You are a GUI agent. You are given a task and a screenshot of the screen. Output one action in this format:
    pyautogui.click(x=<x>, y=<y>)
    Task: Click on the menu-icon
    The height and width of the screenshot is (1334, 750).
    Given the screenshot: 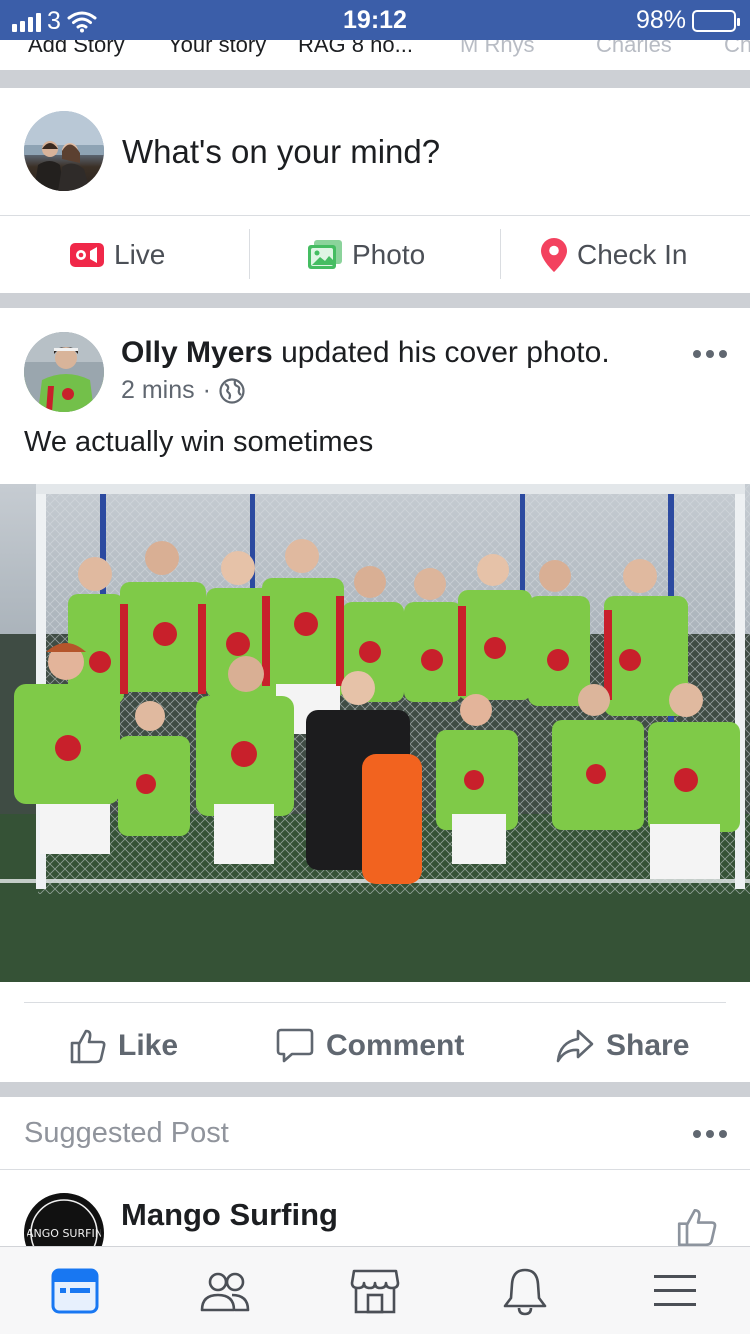 What is the action you would take?
    pyautogui.click(x=675, y=1290)
    